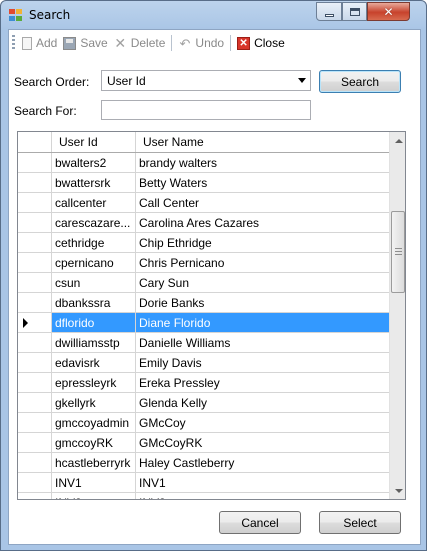 The height and width of the screenshot is (551, 427). I want to click on column-header-user-id: User Id, so click(94, 142).